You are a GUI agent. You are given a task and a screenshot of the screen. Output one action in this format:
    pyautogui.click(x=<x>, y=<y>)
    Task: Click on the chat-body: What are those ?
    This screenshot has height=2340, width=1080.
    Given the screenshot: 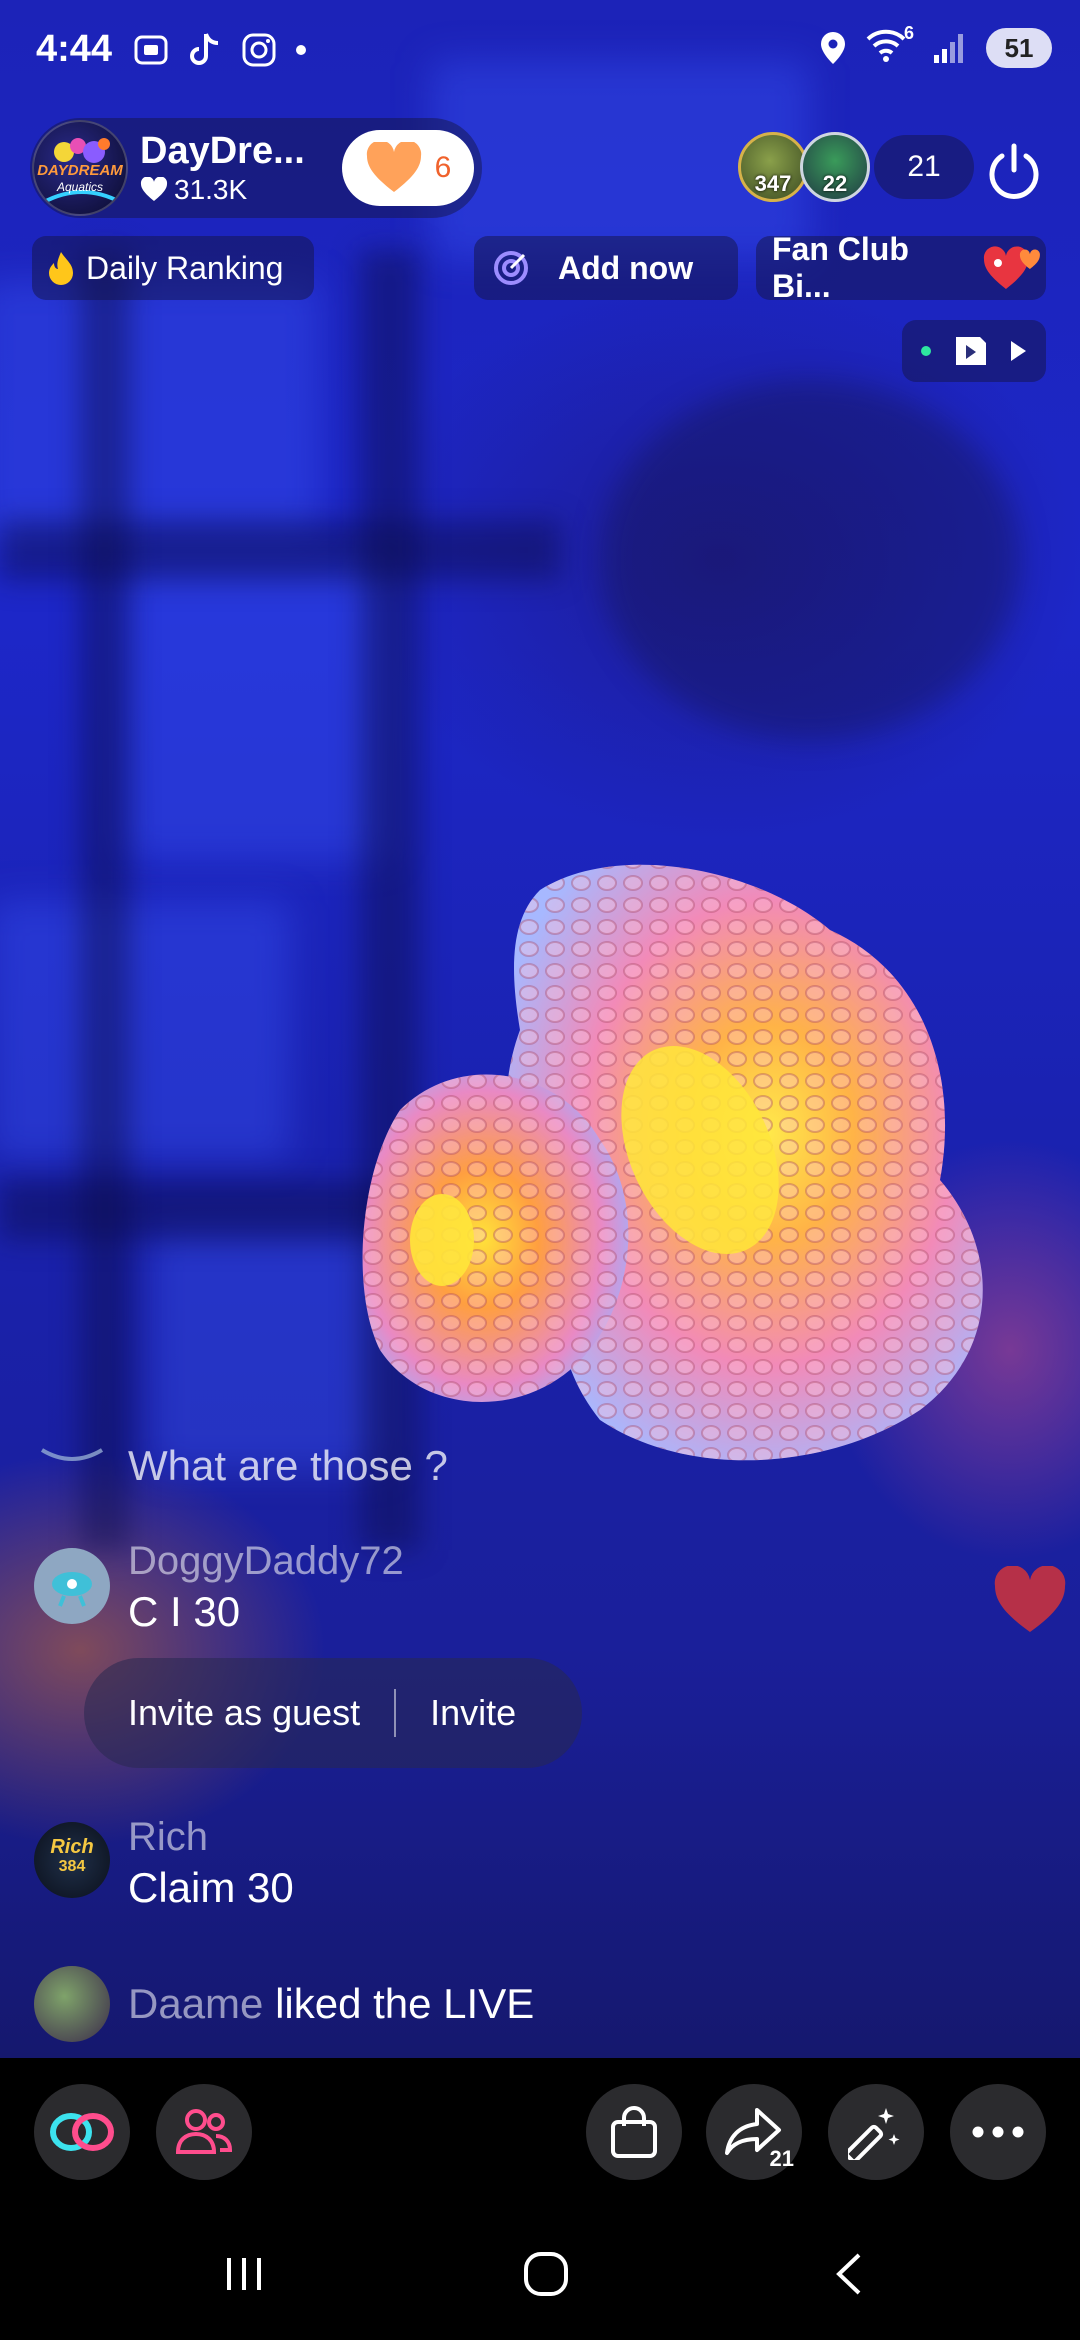 What is the action you would take?
    pyautogui.click(x=288, y=1466)
    